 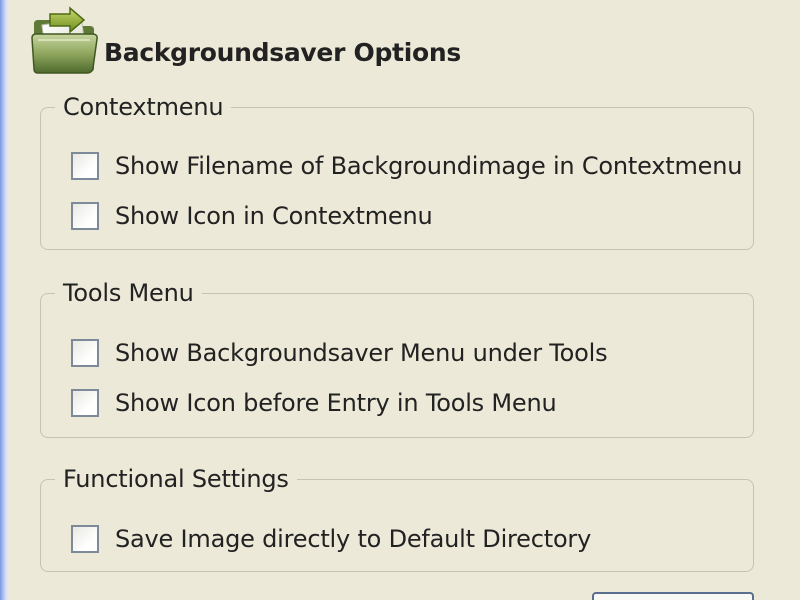 I want to click on option-label: Show Backgroundsaver Menu under Tools, so click(x=361, y=353).